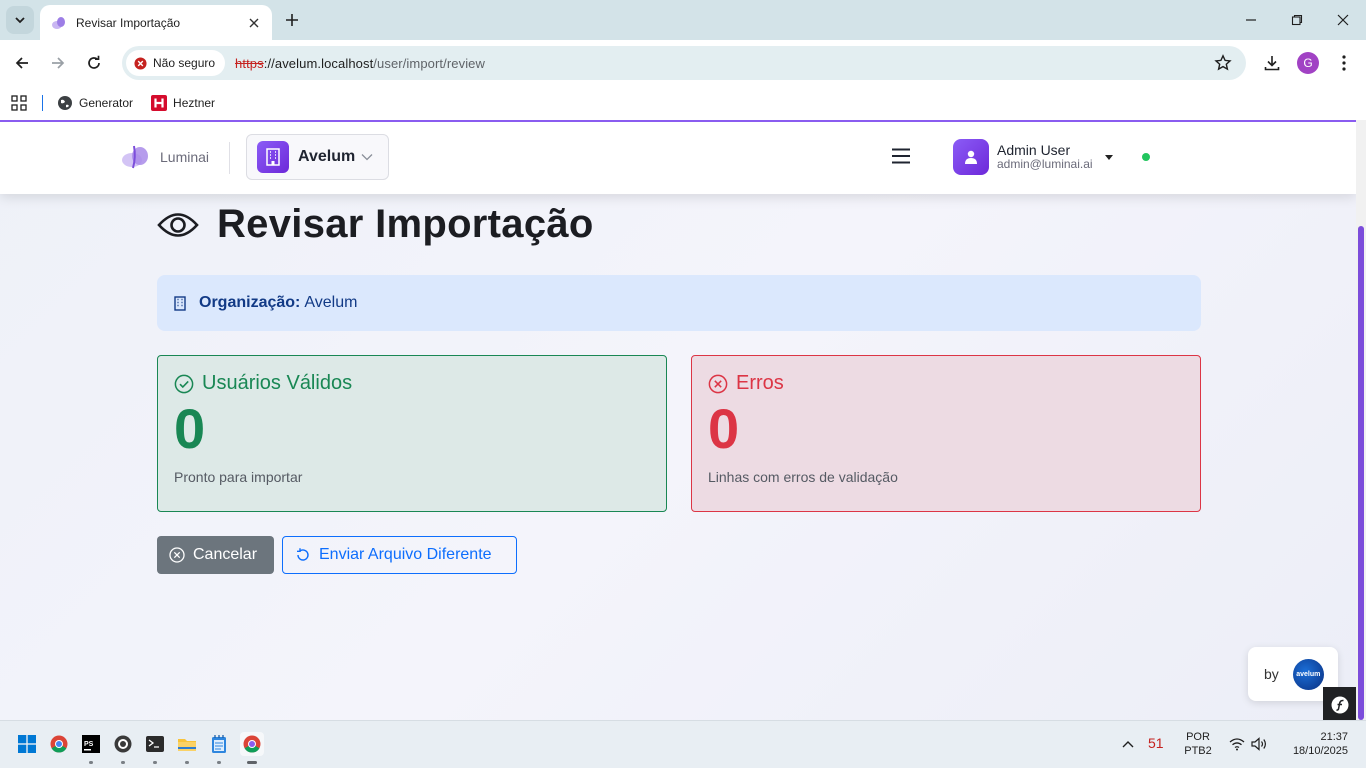 The image size is (1366, 768). What do you see at coordinates (194, 103) in the screenshot?
I see `bookmark-label: Heztner` at bounding box center [194, 103].